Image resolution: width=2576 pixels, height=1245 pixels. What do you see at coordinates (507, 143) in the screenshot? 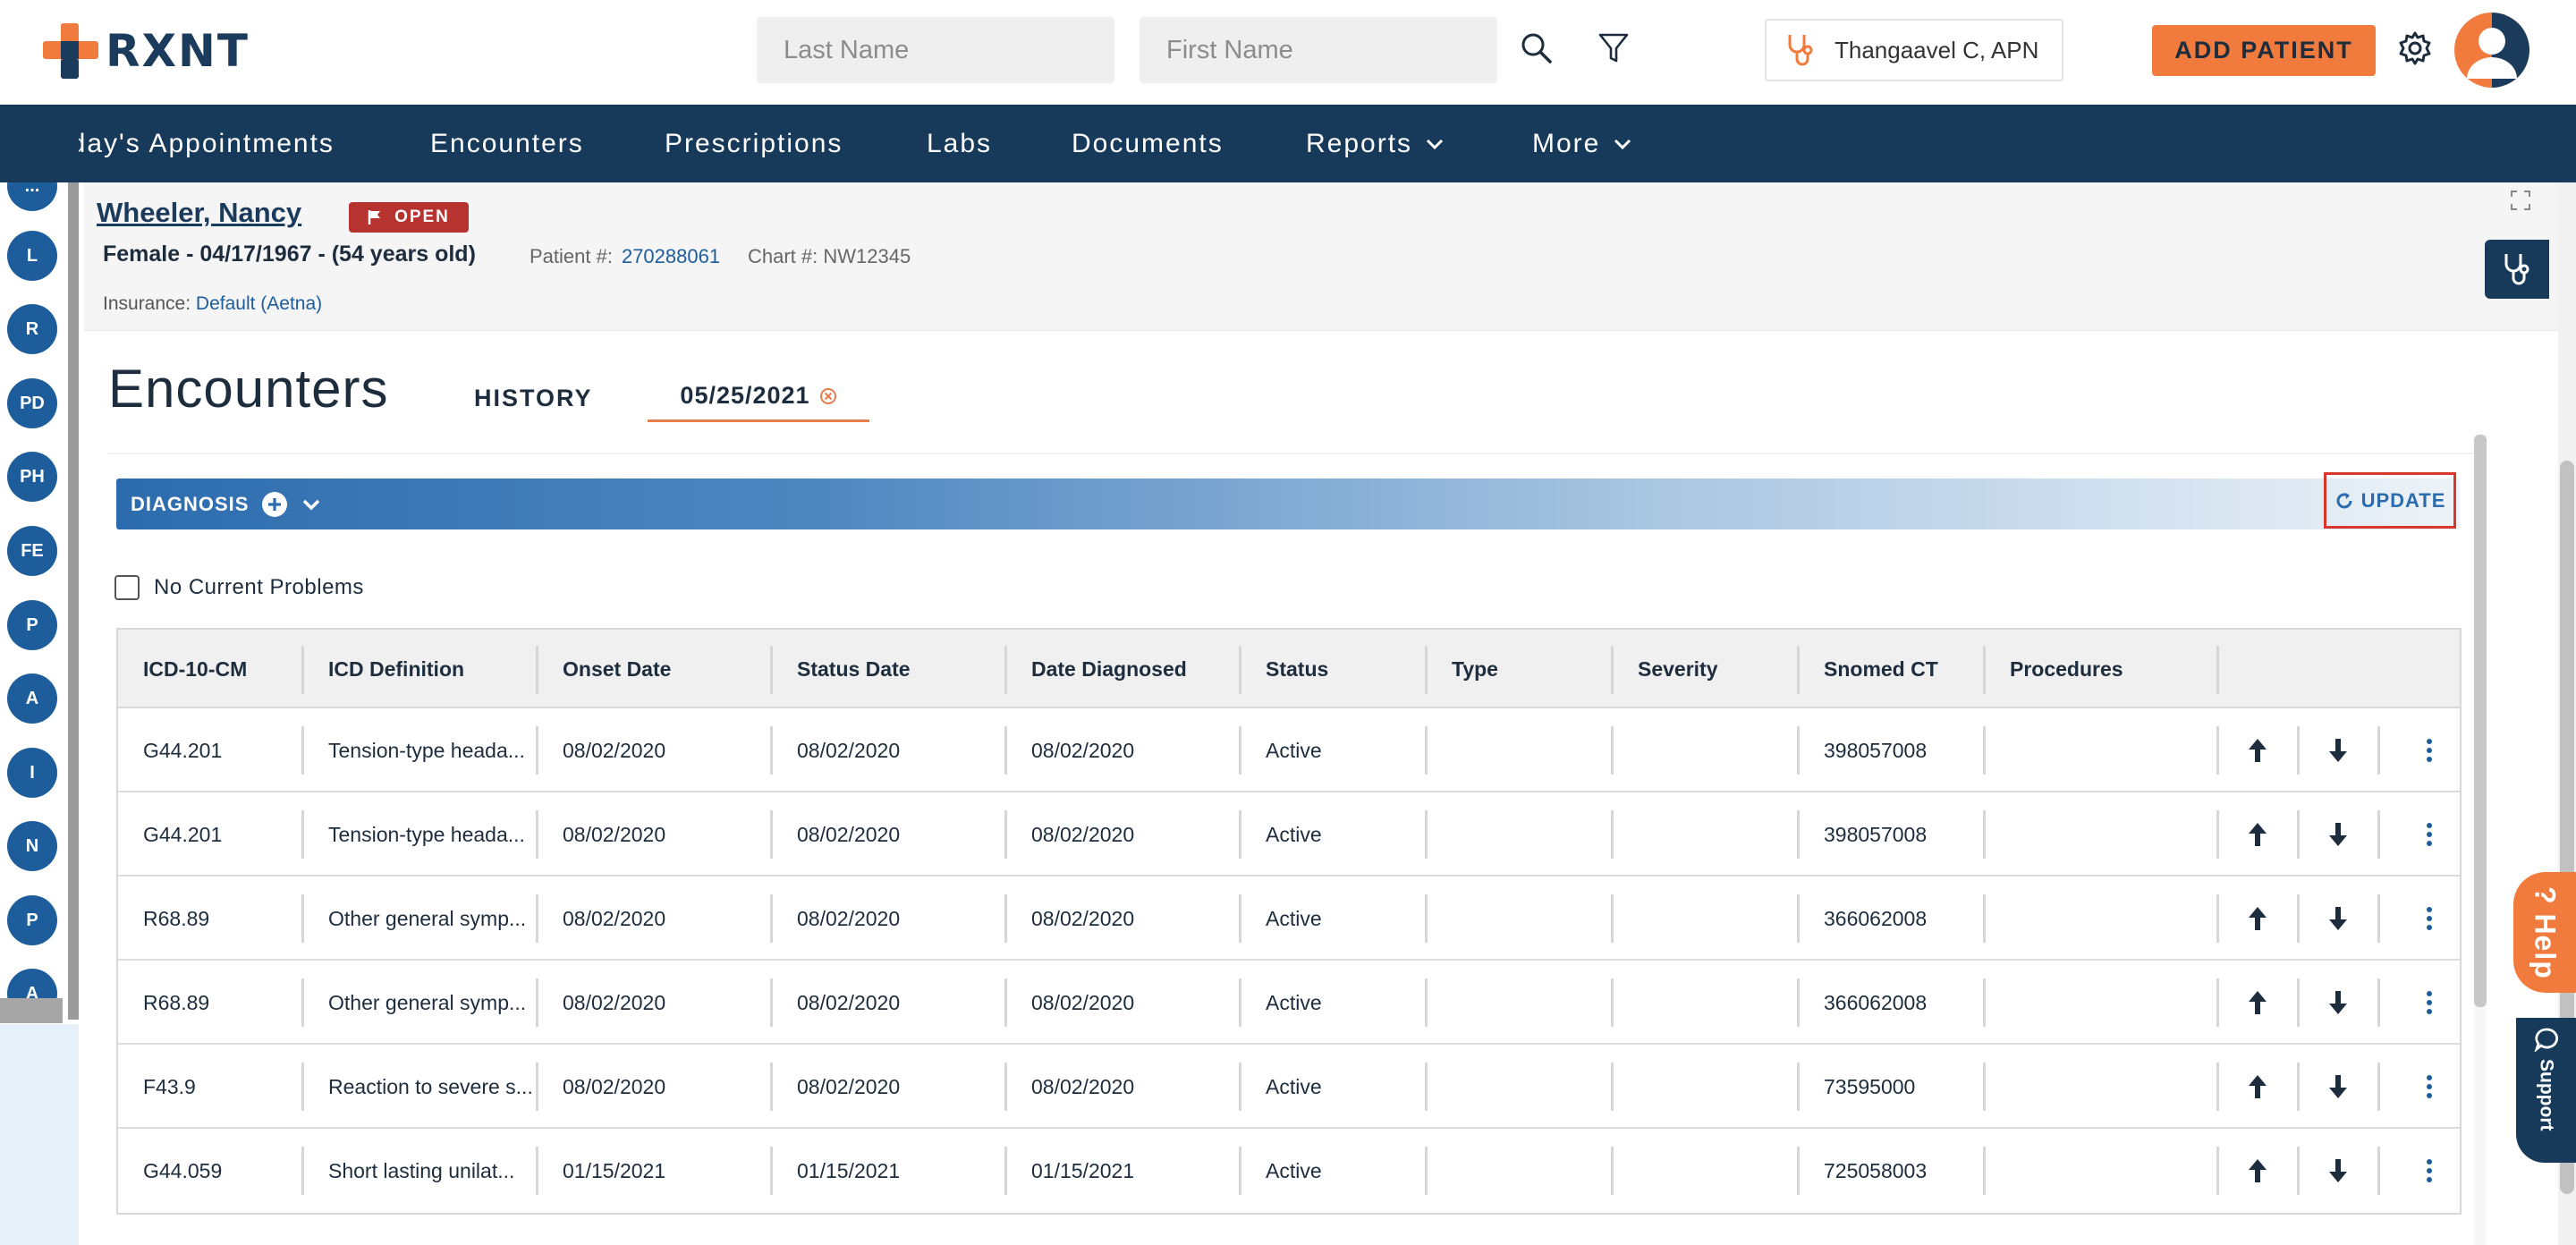
I see `nav-encounters: Encounters` at bounding box center [507, 143].